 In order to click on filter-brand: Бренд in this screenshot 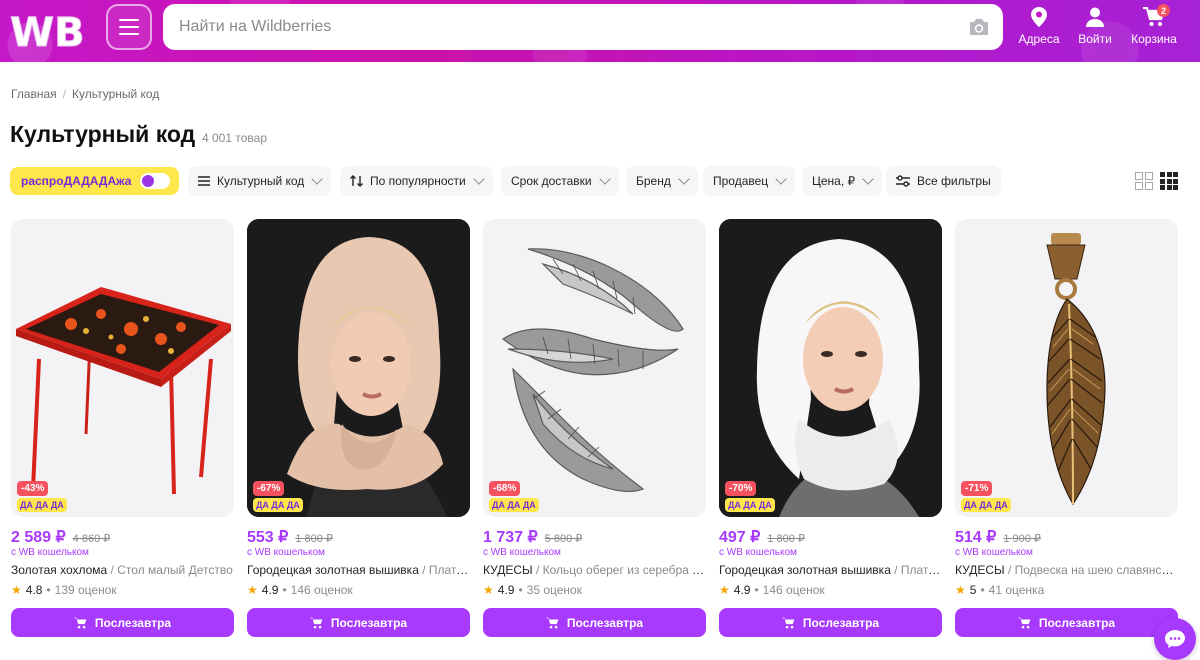, I will do `click(662, 181)`.